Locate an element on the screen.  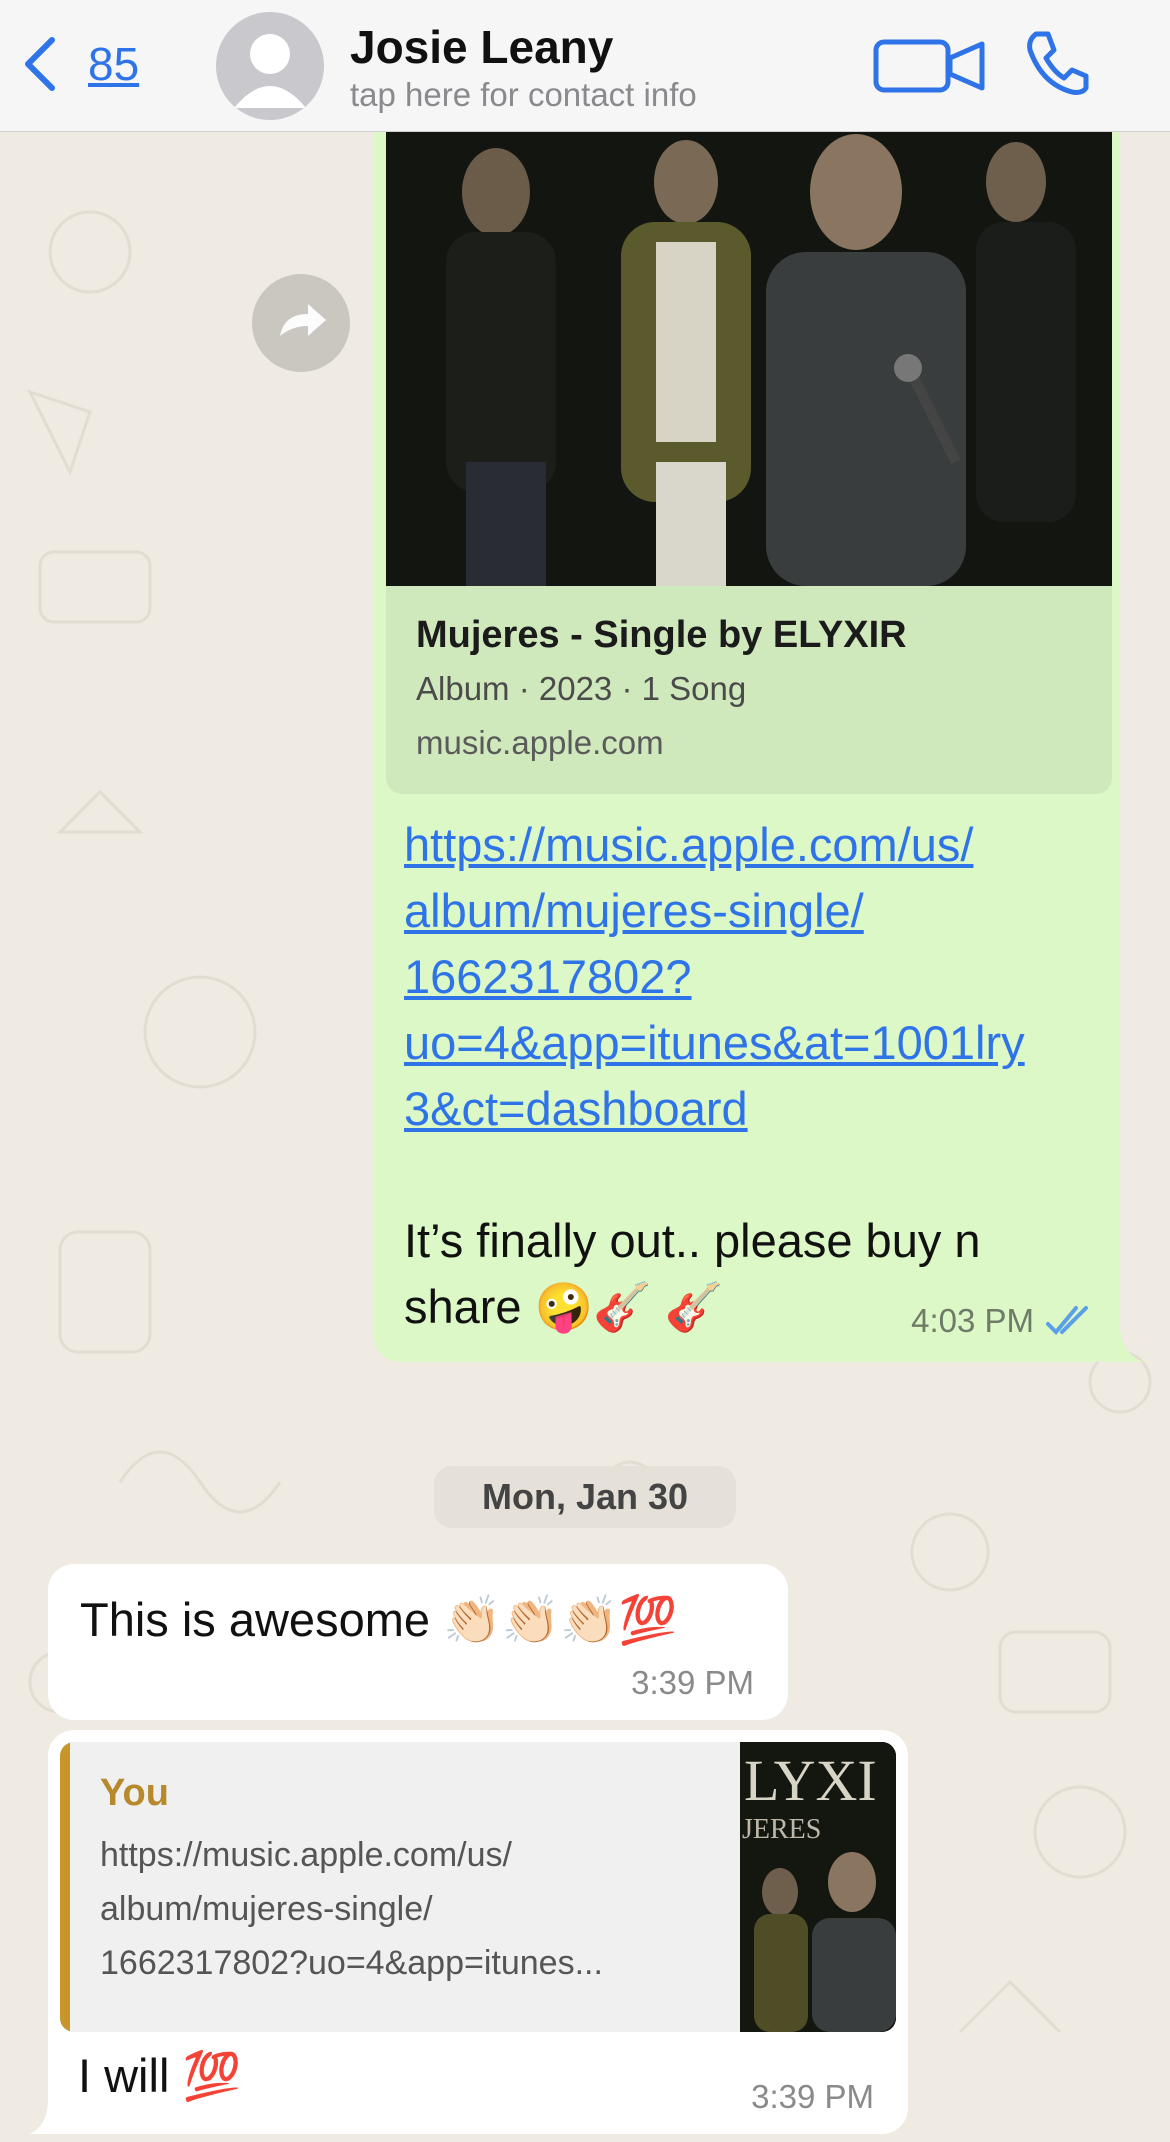
link-line: uo=4&app=itunes&at=1001lry is located at coordinates (754, 1043).